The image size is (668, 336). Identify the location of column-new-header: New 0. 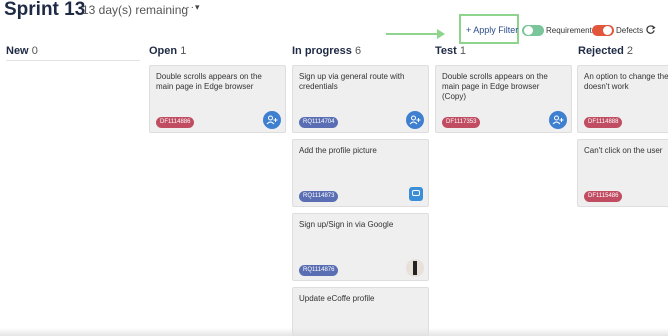
(22, 51).